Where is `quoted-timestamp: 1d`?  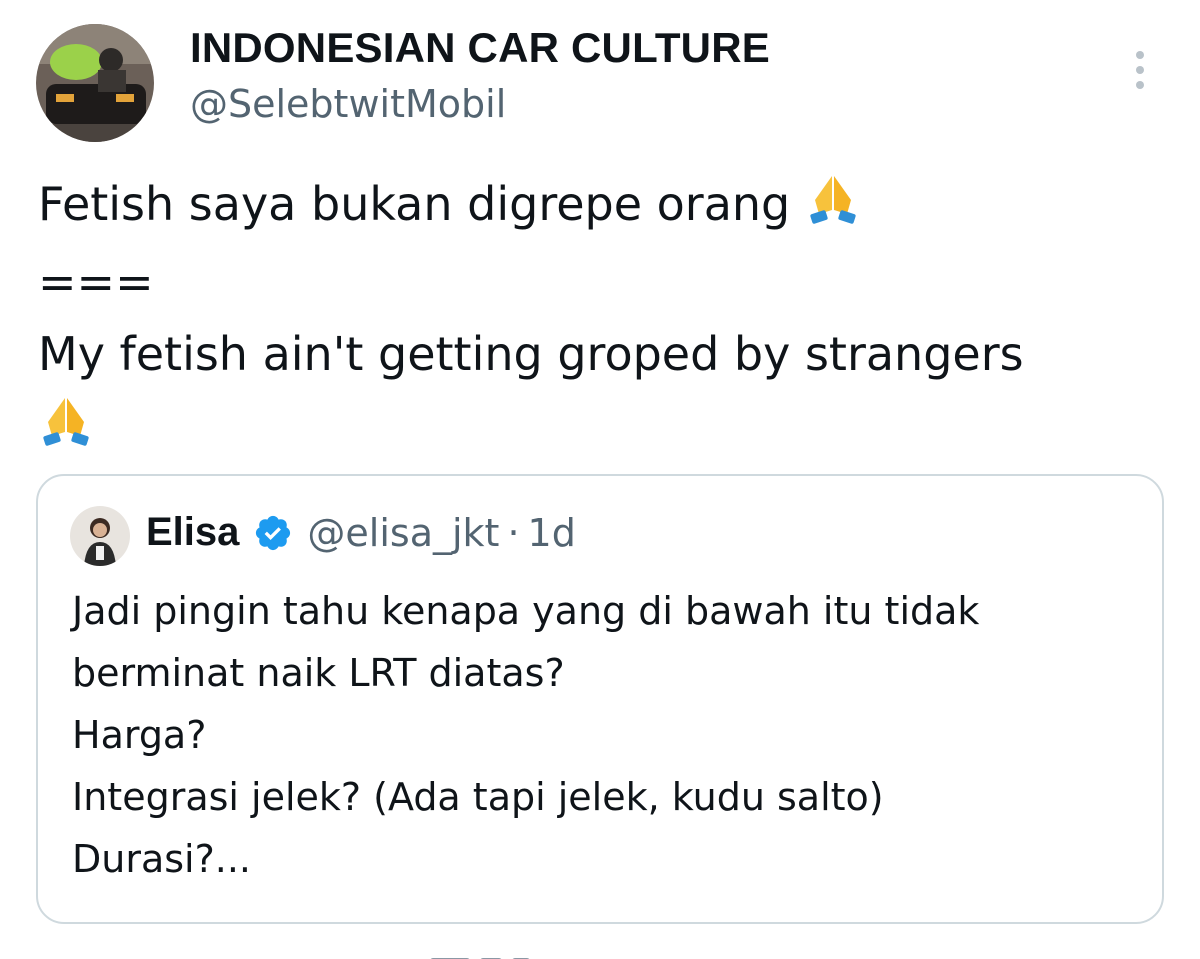
quoted-timestamp: 1d is located at coordinates (552, 533).